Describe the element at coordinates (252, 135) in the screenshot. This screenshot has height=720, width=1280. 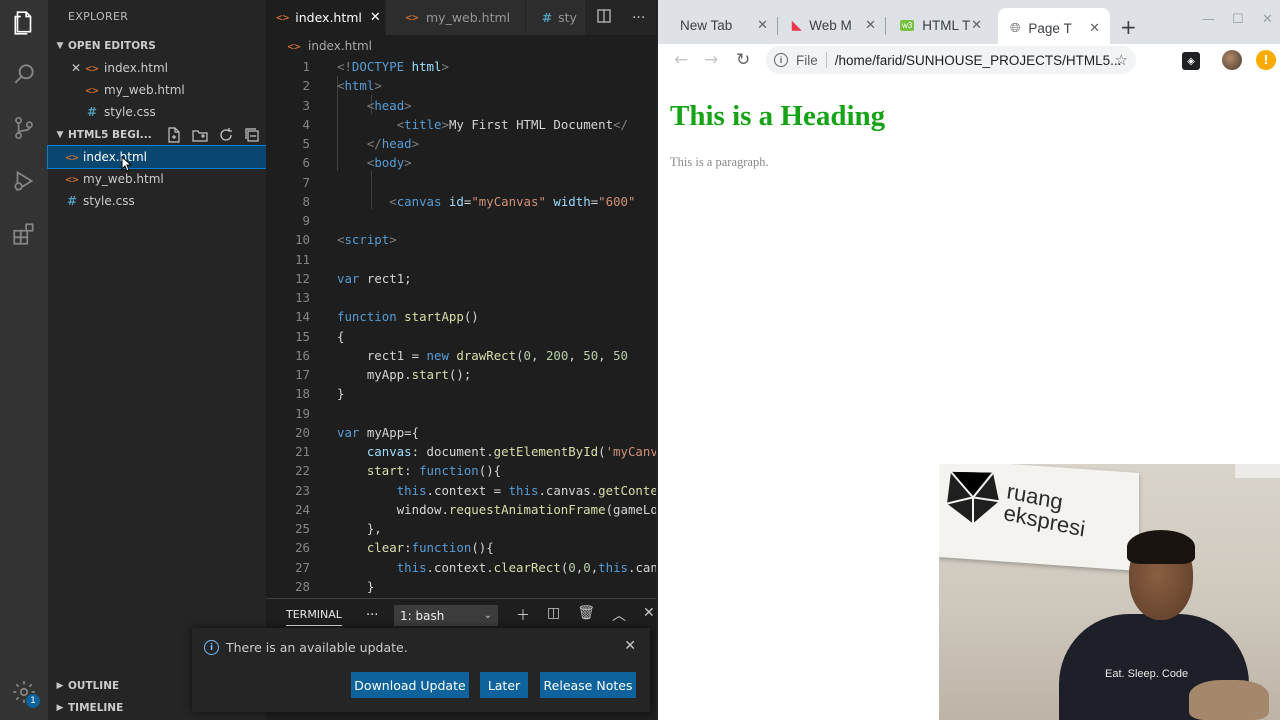
I see `collapse-all-icon` at that location.